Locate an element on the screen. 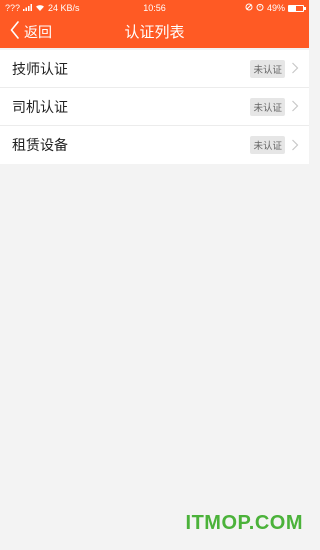 This screenshot has height=550, width=320. status-left: ??? 24 KB/s is located at coordinates (65, 8).